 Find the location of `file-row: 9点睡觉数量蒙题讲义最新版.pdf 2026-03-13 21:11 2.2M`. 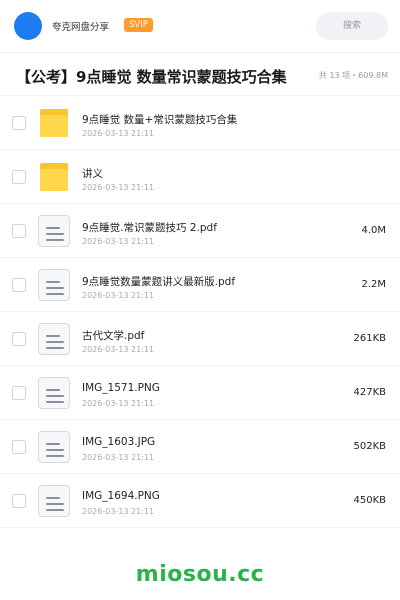

file-row: 9点睡觉数量蒙题讲义最新版.pdf 2026-03-13 21:11 2.2M is located at coordinates (200, 285).